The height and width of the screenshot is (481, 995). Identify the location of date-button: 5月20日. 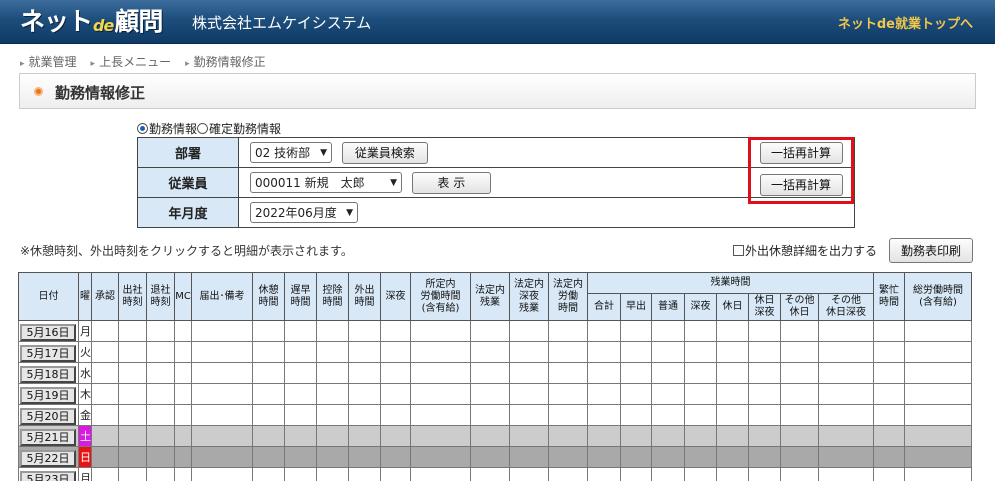
(48, 416).